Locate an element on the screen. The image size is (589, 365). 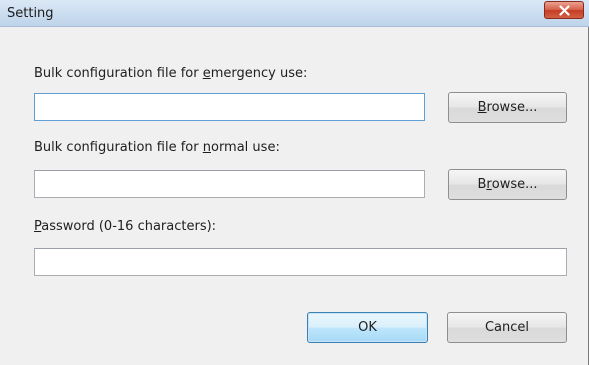
cancel-button: Cancel is located at coordinates (507, 327).